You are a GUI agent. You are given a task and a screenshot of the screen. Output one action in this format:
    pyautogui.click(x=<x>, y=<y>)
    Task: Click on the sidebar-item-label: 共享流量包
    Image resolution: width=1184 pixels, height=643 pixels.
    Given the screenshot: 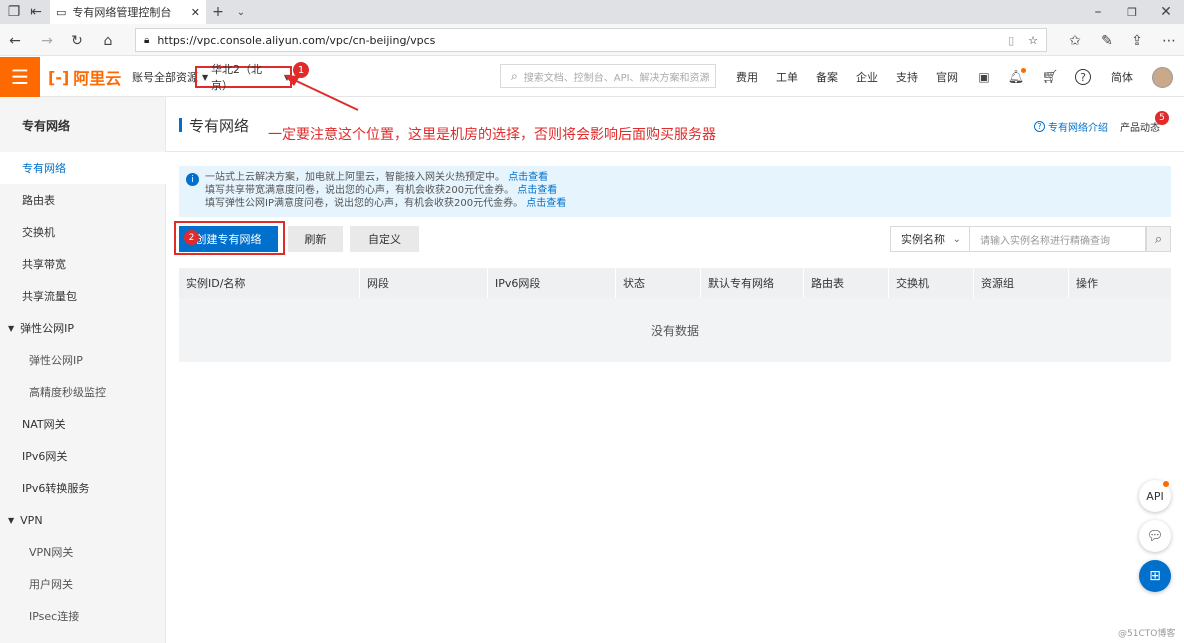 What is the action you would take?
    pyautogui.click(x=49, y=296)
    